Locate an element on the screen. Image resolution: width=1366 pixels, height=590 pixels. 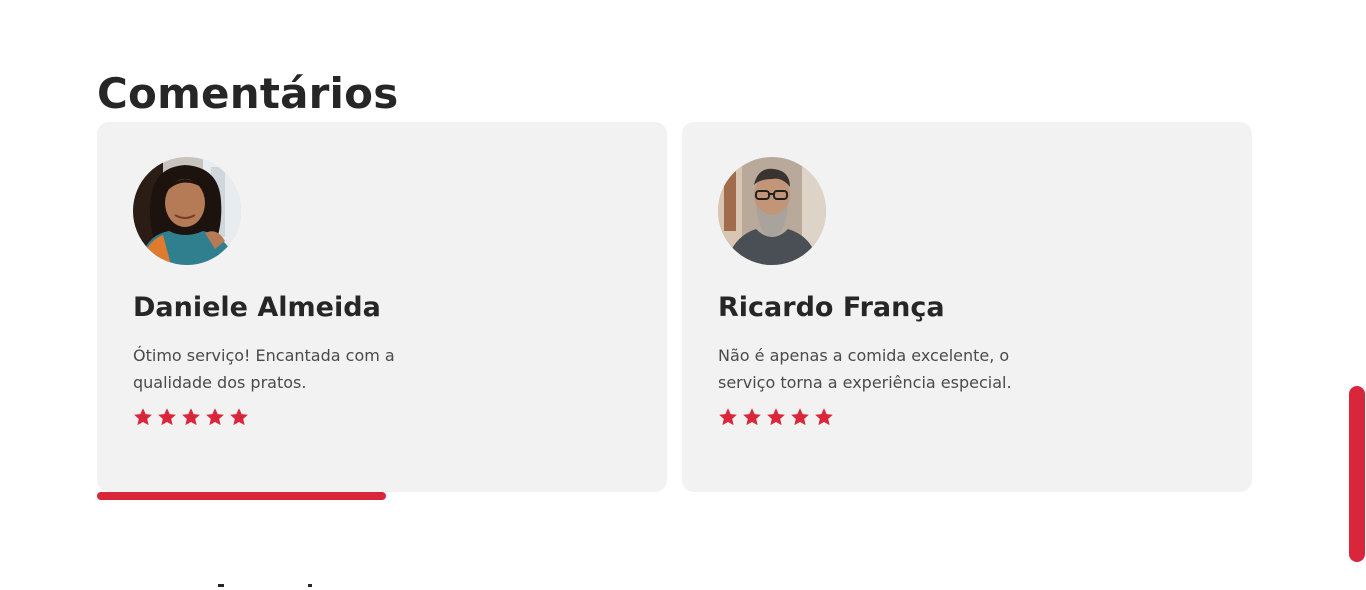
carousel-progress-fill is located at coordinates (241, 496).